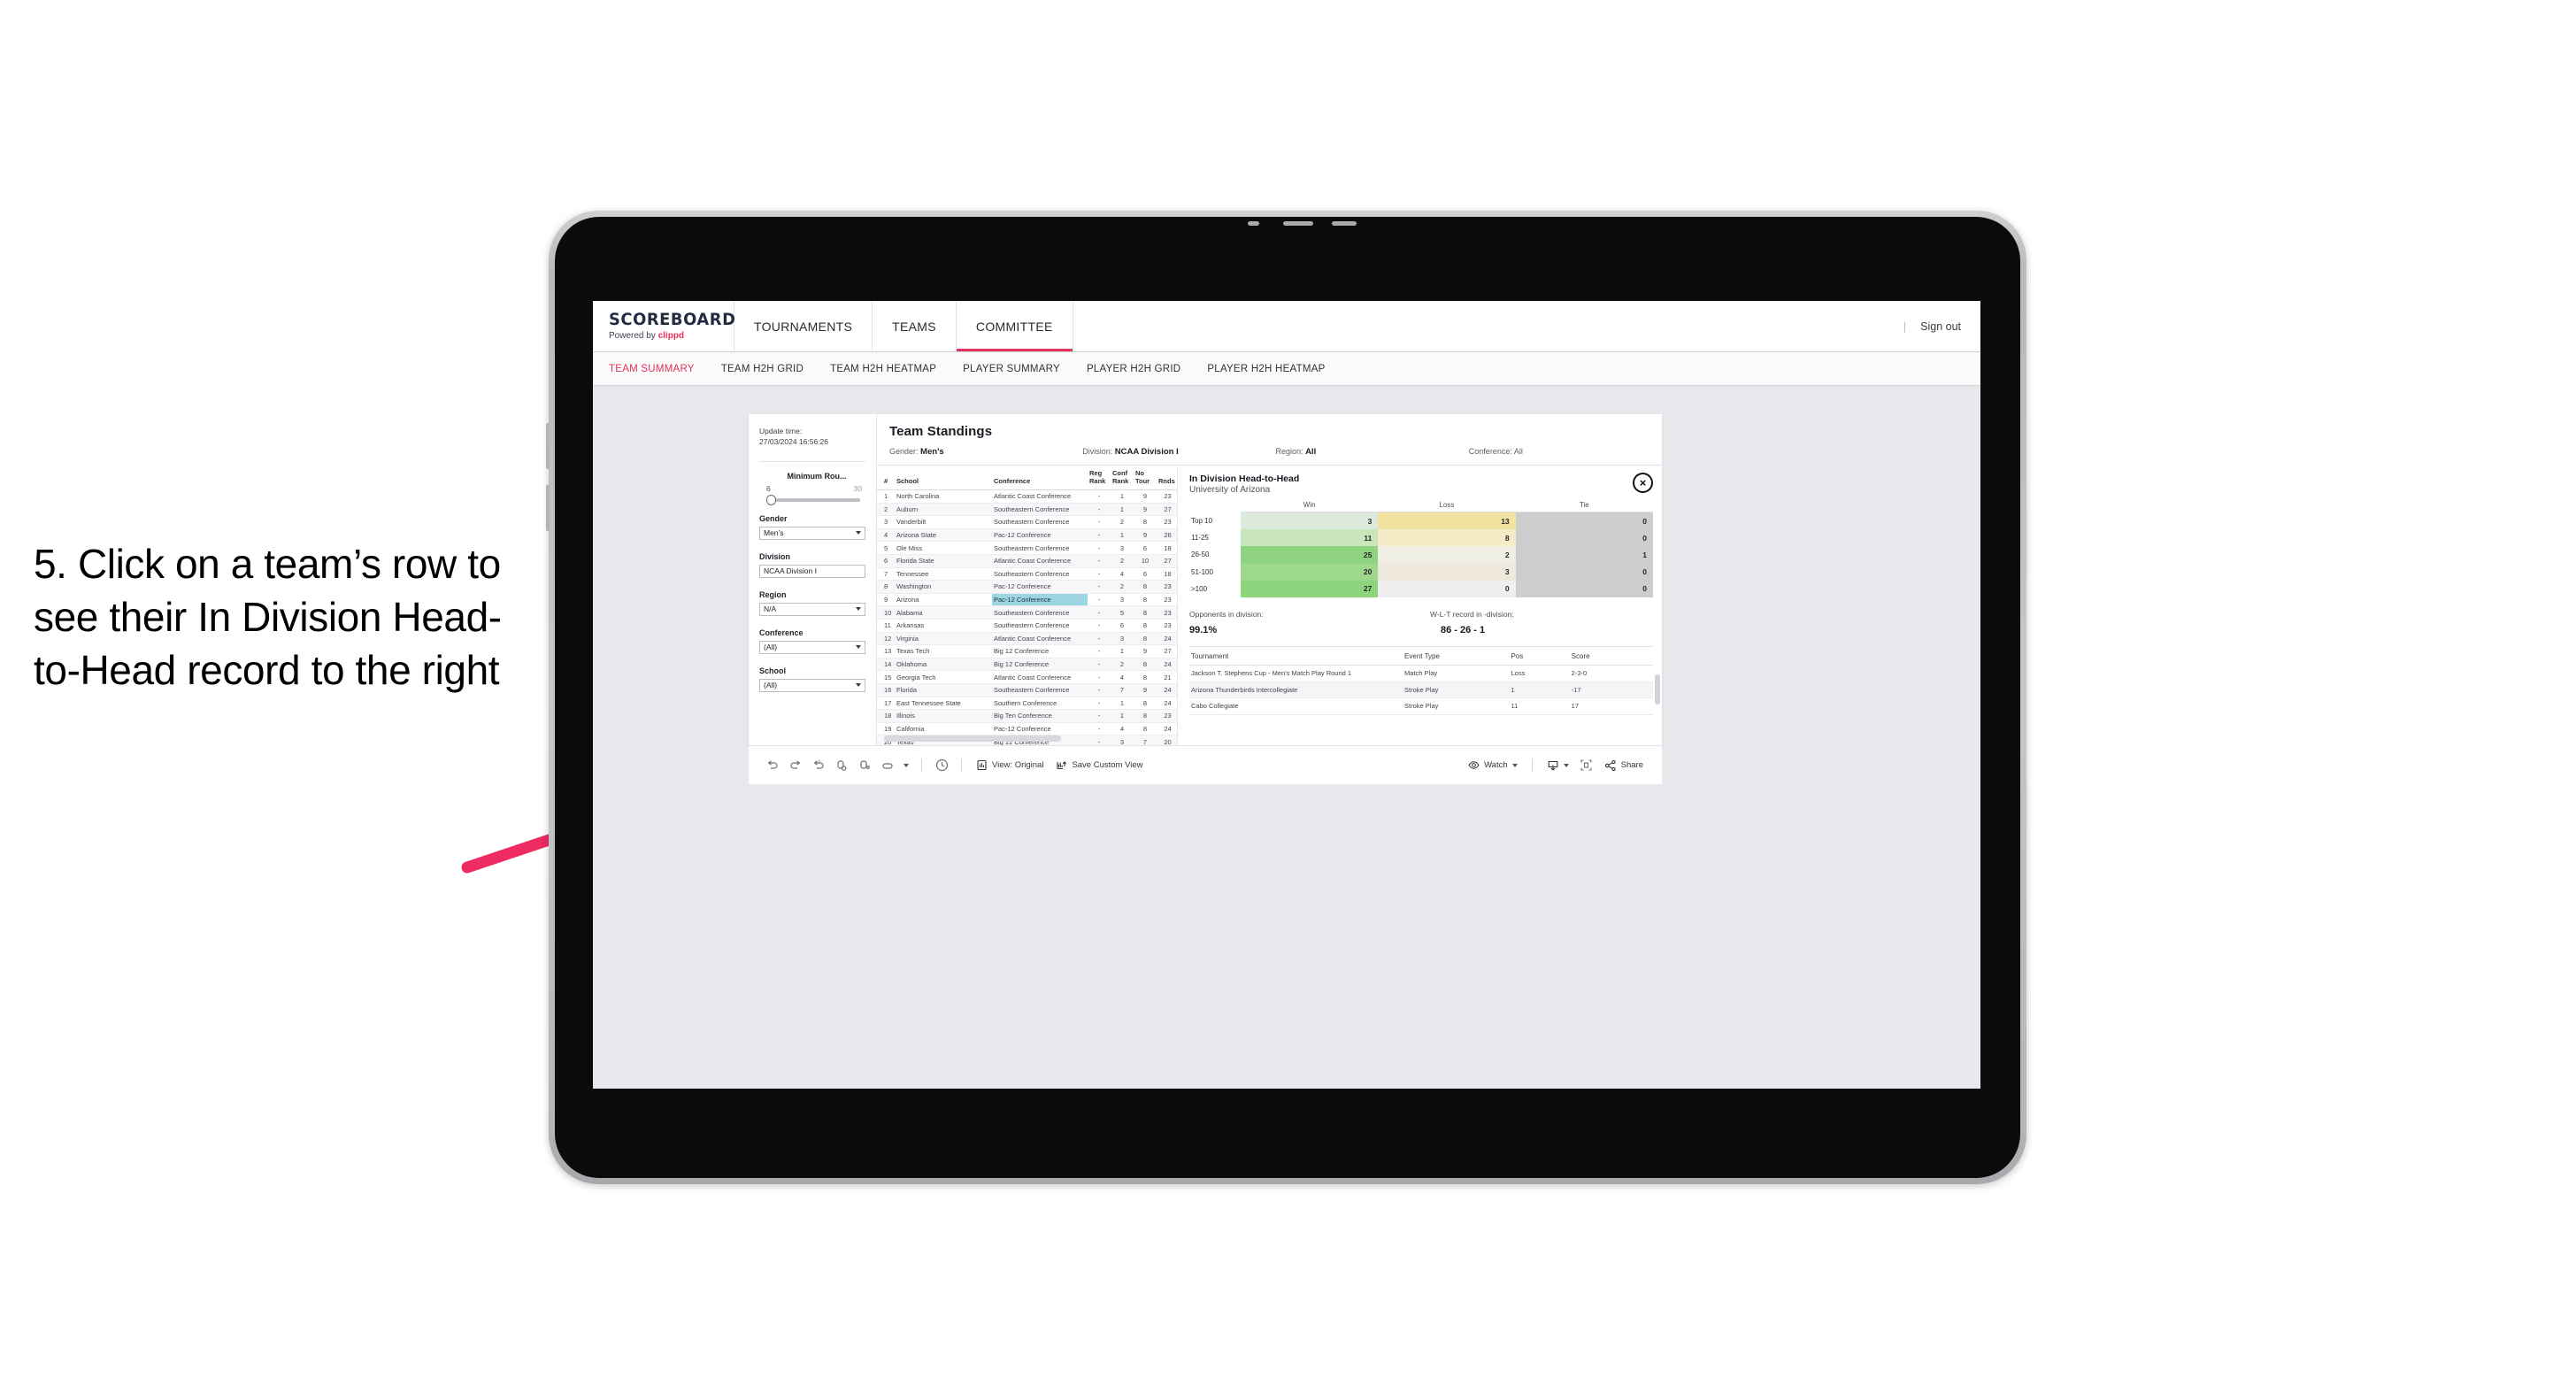 The height and width of the screenshot is (1386, 2576). I want to click on fullscreen-icon, so click(1586, 766).